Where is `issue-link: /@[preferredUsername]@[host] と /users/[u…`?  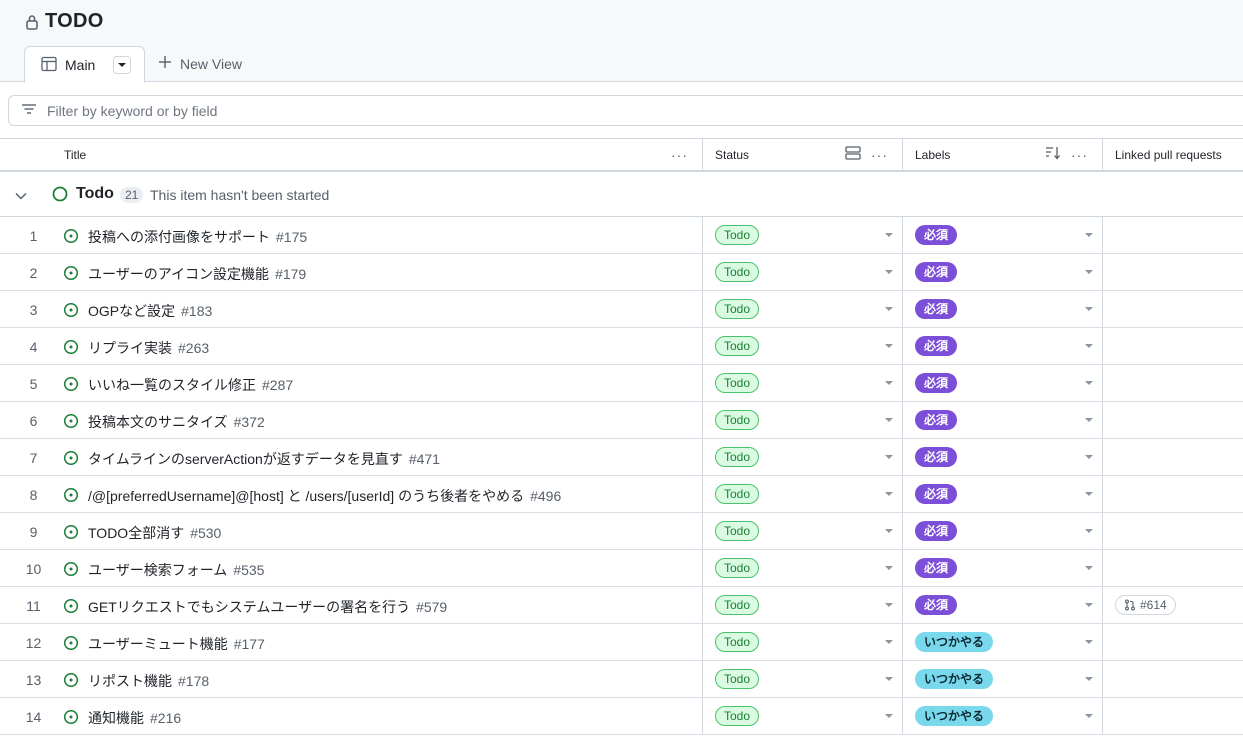
issue-link: /@[preferredUsername]@[host] と /users/[u… is located at coordinates (324, 496).